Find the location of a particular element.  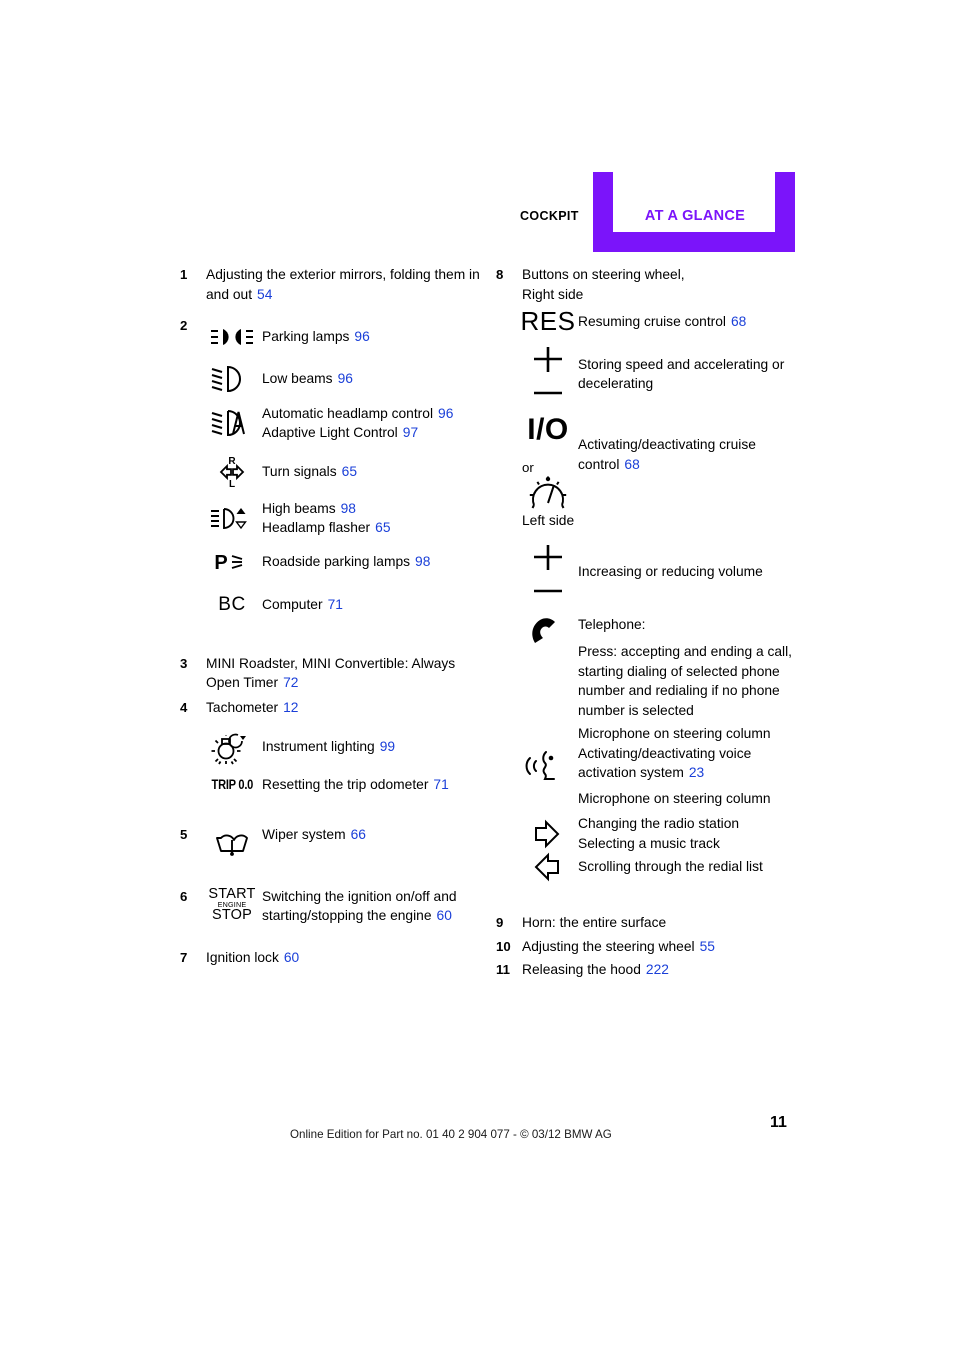

item-text: Horn: the entire surface is located at coordinates (594, 923).